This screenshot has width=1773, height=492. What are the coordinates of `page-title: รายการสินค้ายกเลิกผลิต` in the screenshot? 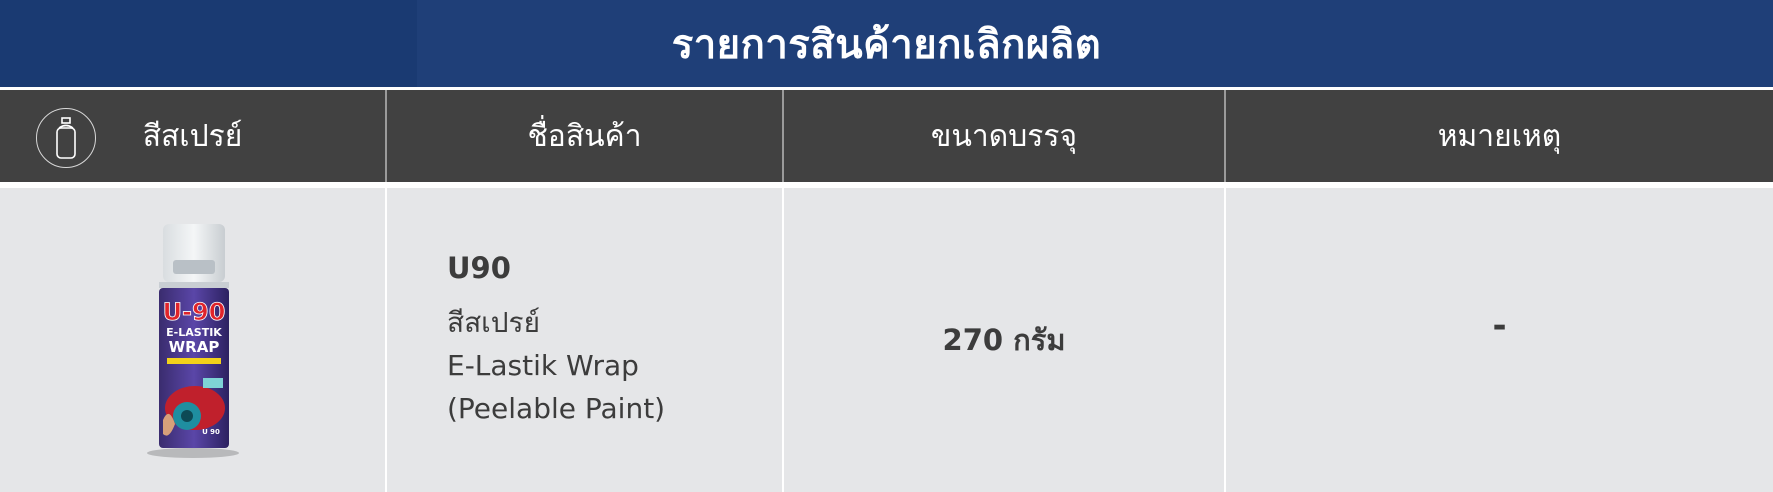 It's located at (886, 44).